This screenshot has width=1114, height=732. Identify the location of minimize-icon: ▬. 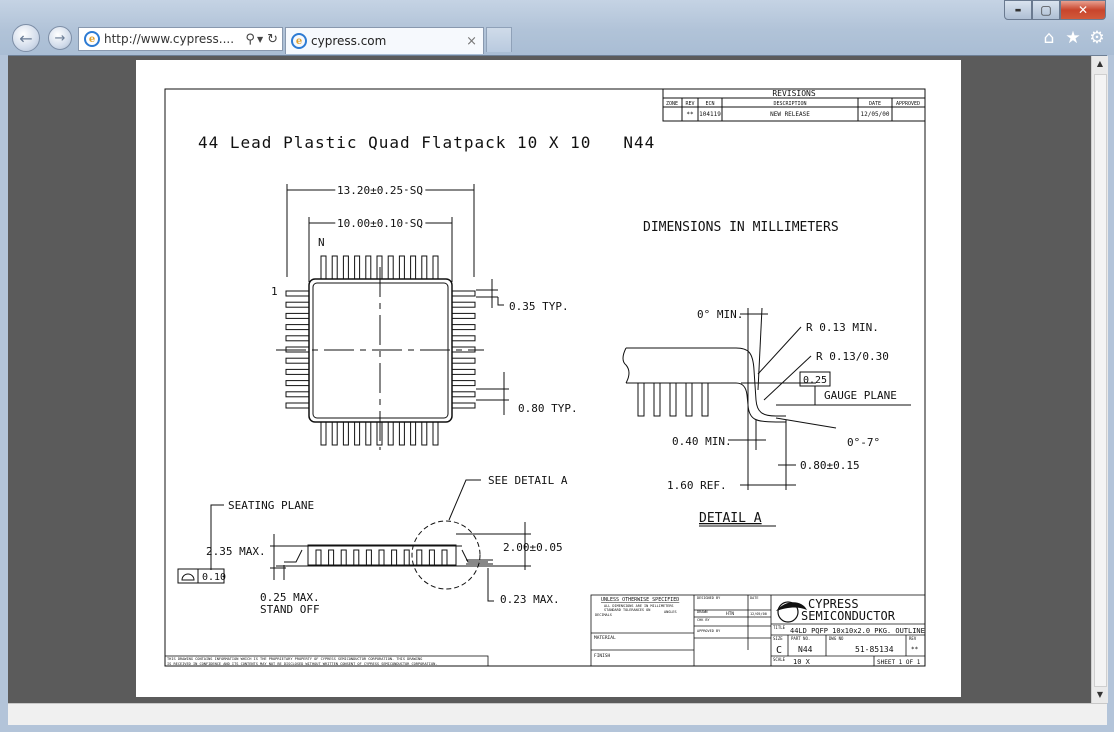
(1018, 10).